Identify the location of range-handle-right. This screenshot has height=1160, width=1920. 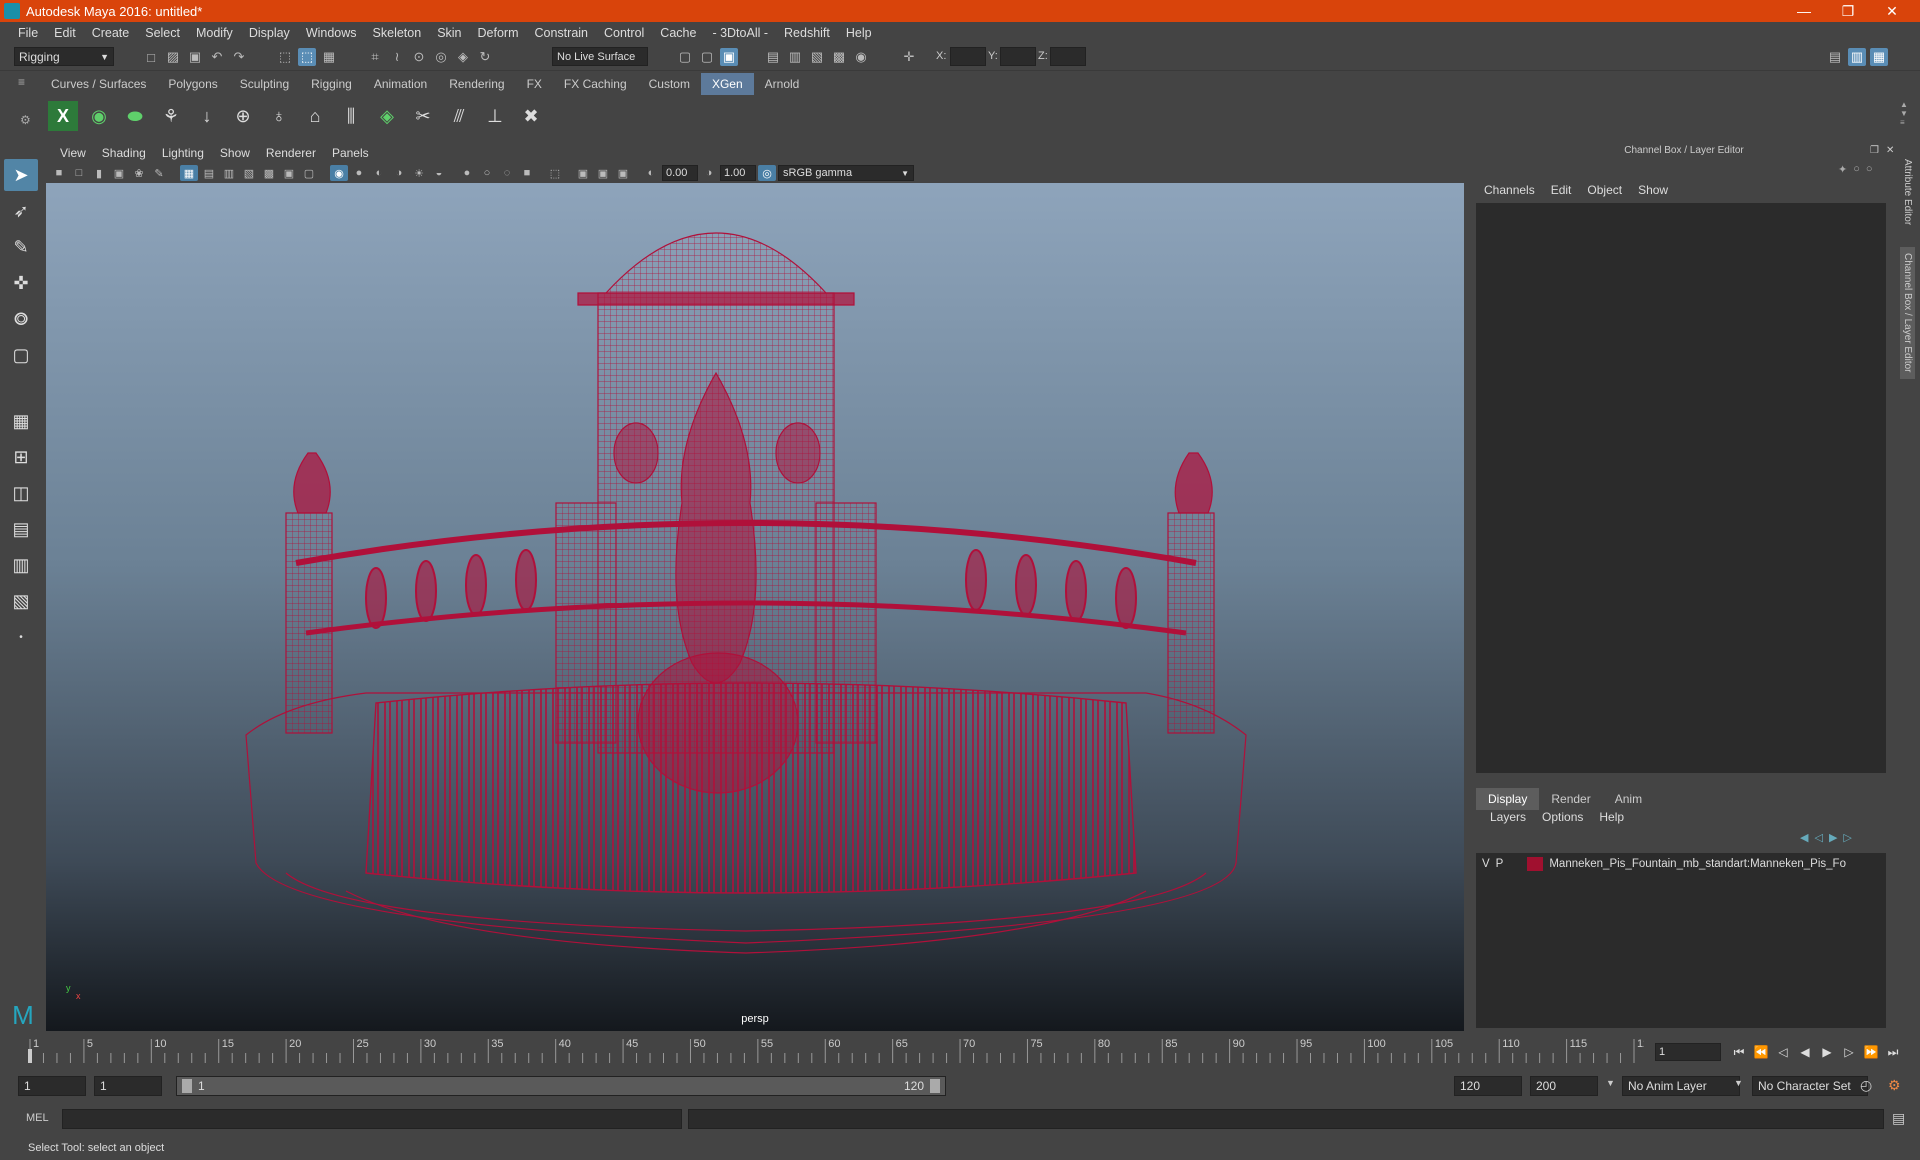
(935, 1086).